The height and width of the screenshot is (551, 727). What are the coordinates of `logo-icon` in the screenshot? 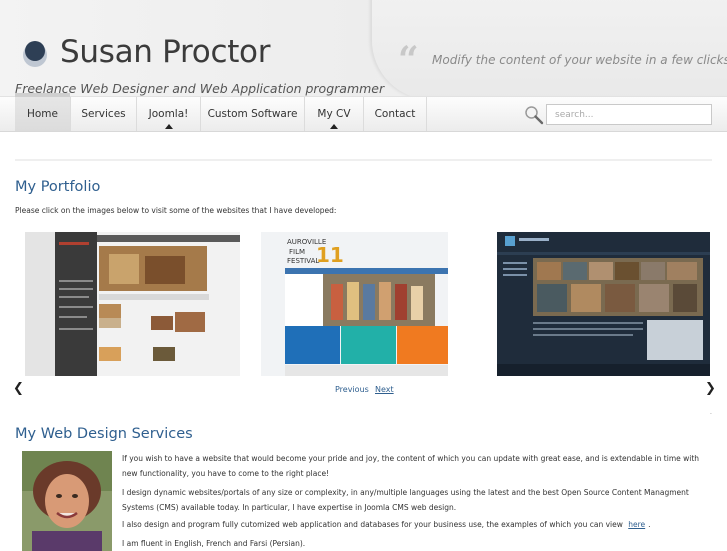 It's located at (35, 54).